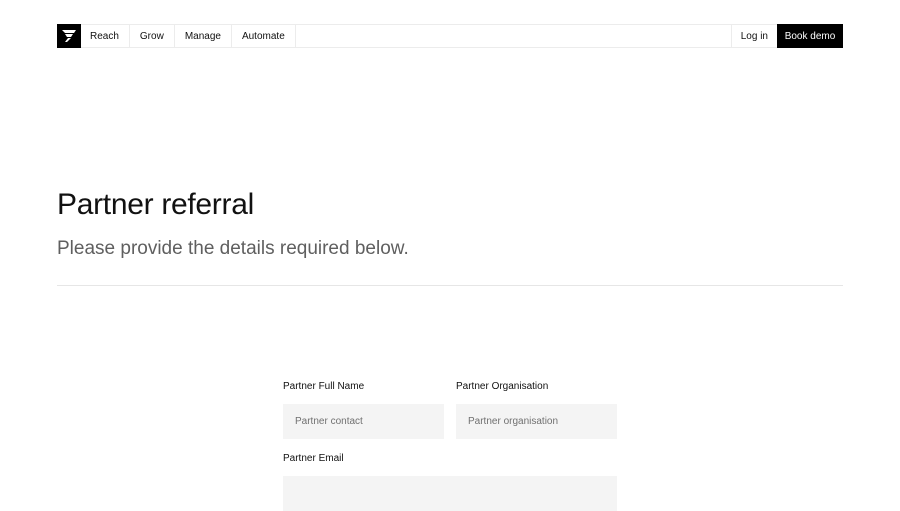 The image size is (900, 511). Describe the element at coordinates (203, 36) in the screenshot. I see `nav-item-manage: Manage` at that location.